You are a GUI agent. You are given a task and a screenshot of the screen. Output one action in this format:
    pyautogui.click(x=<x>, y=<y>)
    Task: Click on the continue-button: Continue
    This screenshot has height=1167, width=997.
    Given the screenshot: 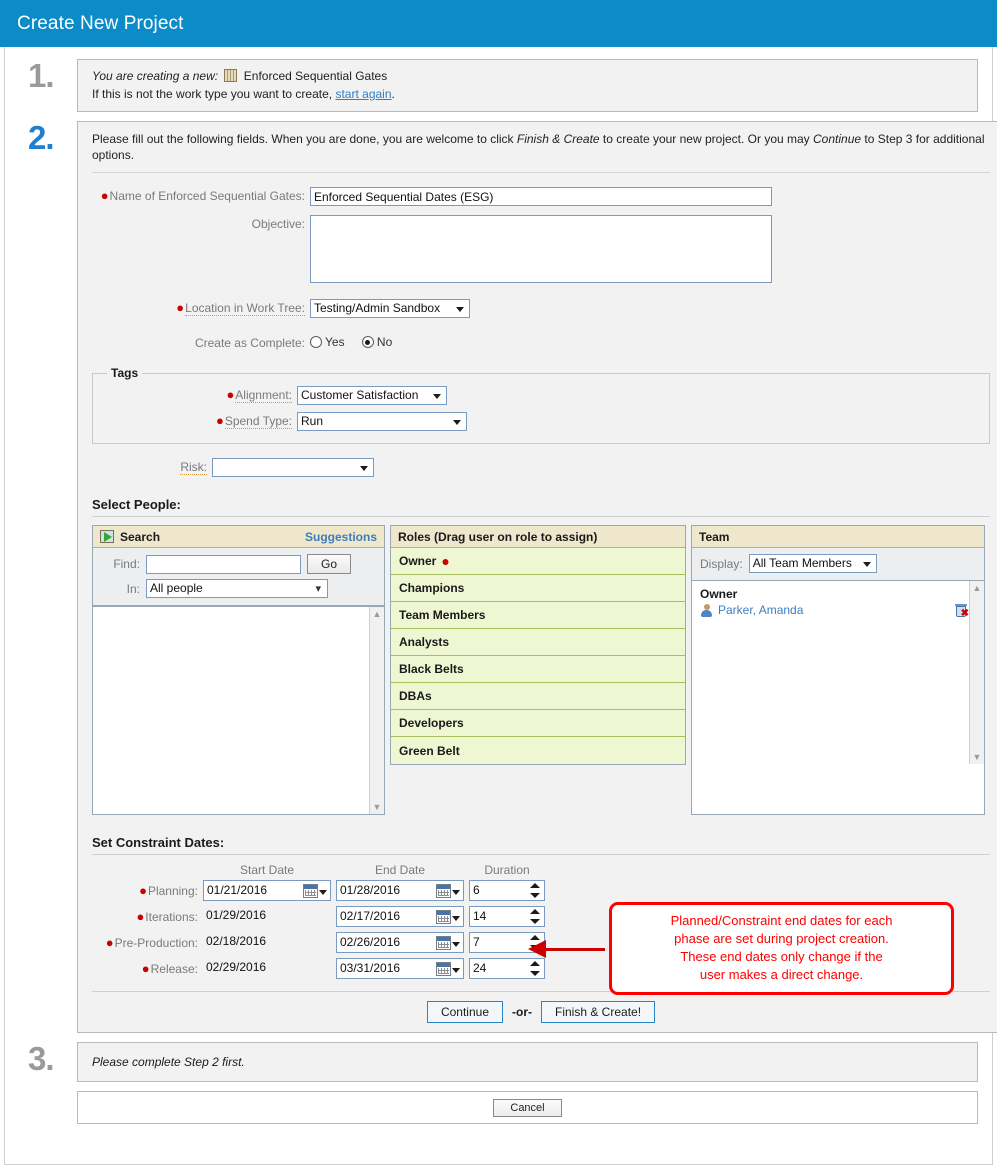 What is the action you would take?
    pyautogui.click(x=464, y=1012)
    